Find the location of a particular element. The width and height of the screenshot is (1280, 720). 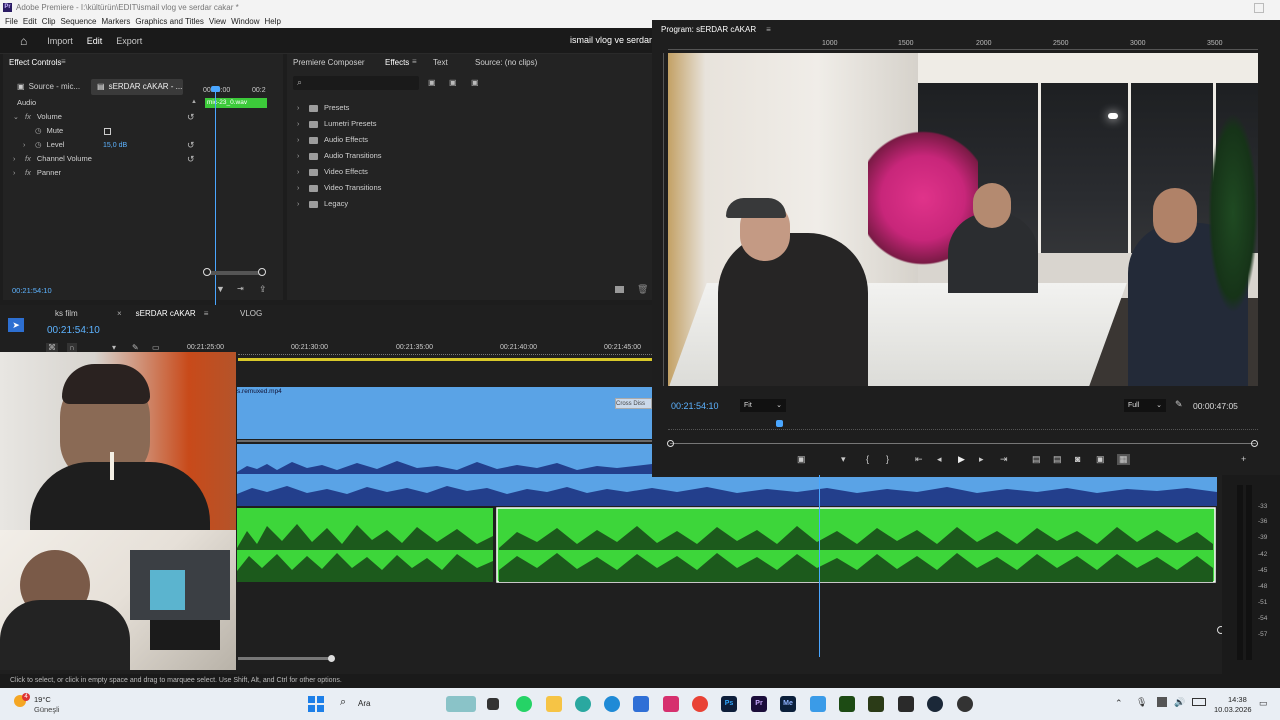

reset-channel-icon: ↺ is located at coordinates (191, 159).